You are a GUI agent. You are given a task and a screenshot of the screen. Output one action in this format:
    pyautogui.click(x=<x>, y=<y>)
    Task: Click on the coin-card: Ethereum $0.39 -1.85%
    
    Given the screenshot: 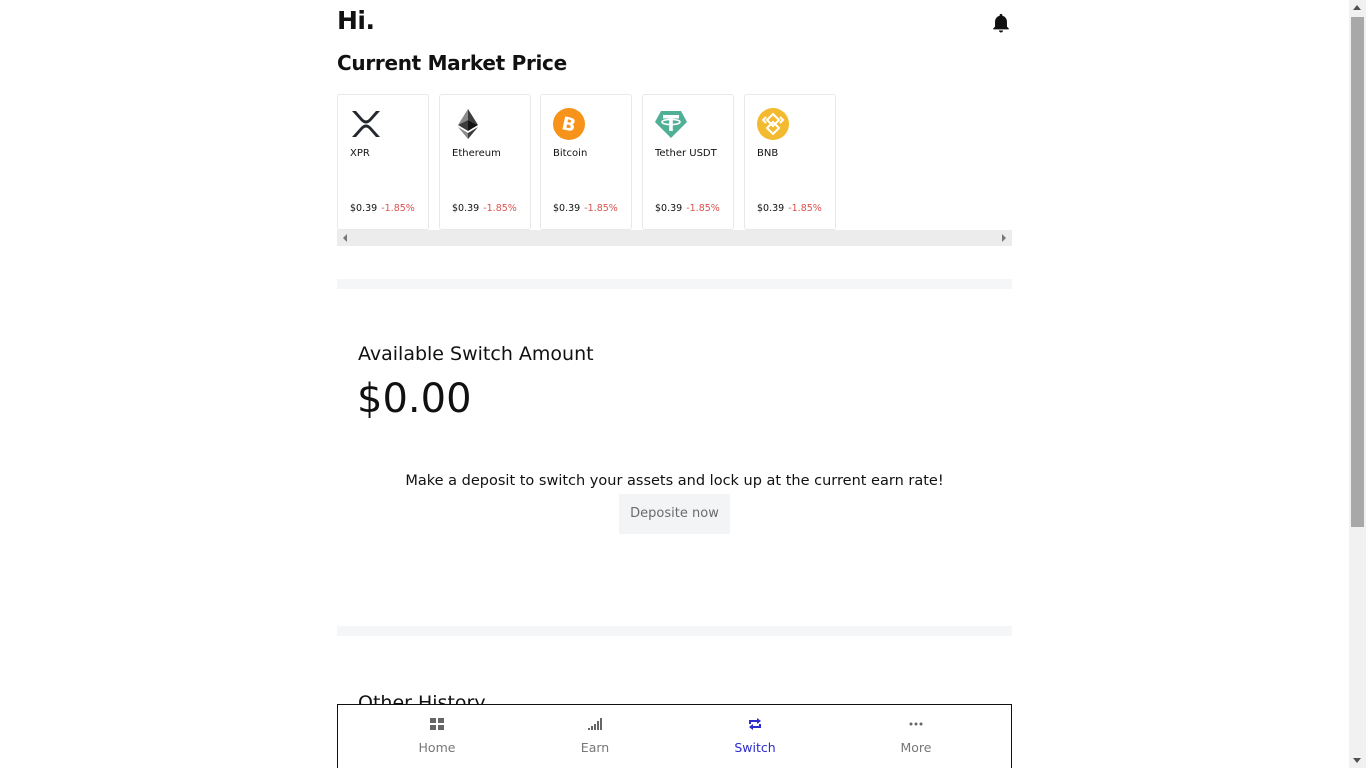 What is the action you would take?
    pyautogui.click(x=485, y=162)
    